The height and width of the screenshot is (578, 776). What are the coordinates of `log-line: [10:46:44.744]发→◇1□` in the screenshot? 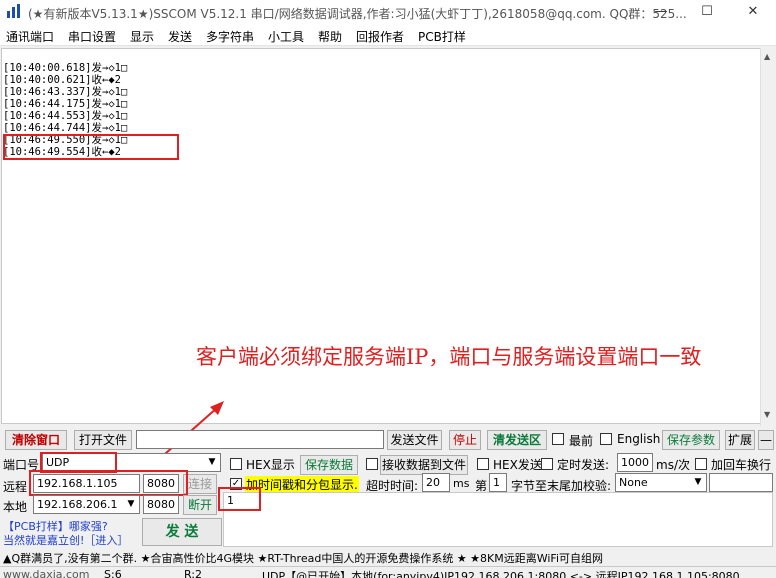 It's located at (65, 128).